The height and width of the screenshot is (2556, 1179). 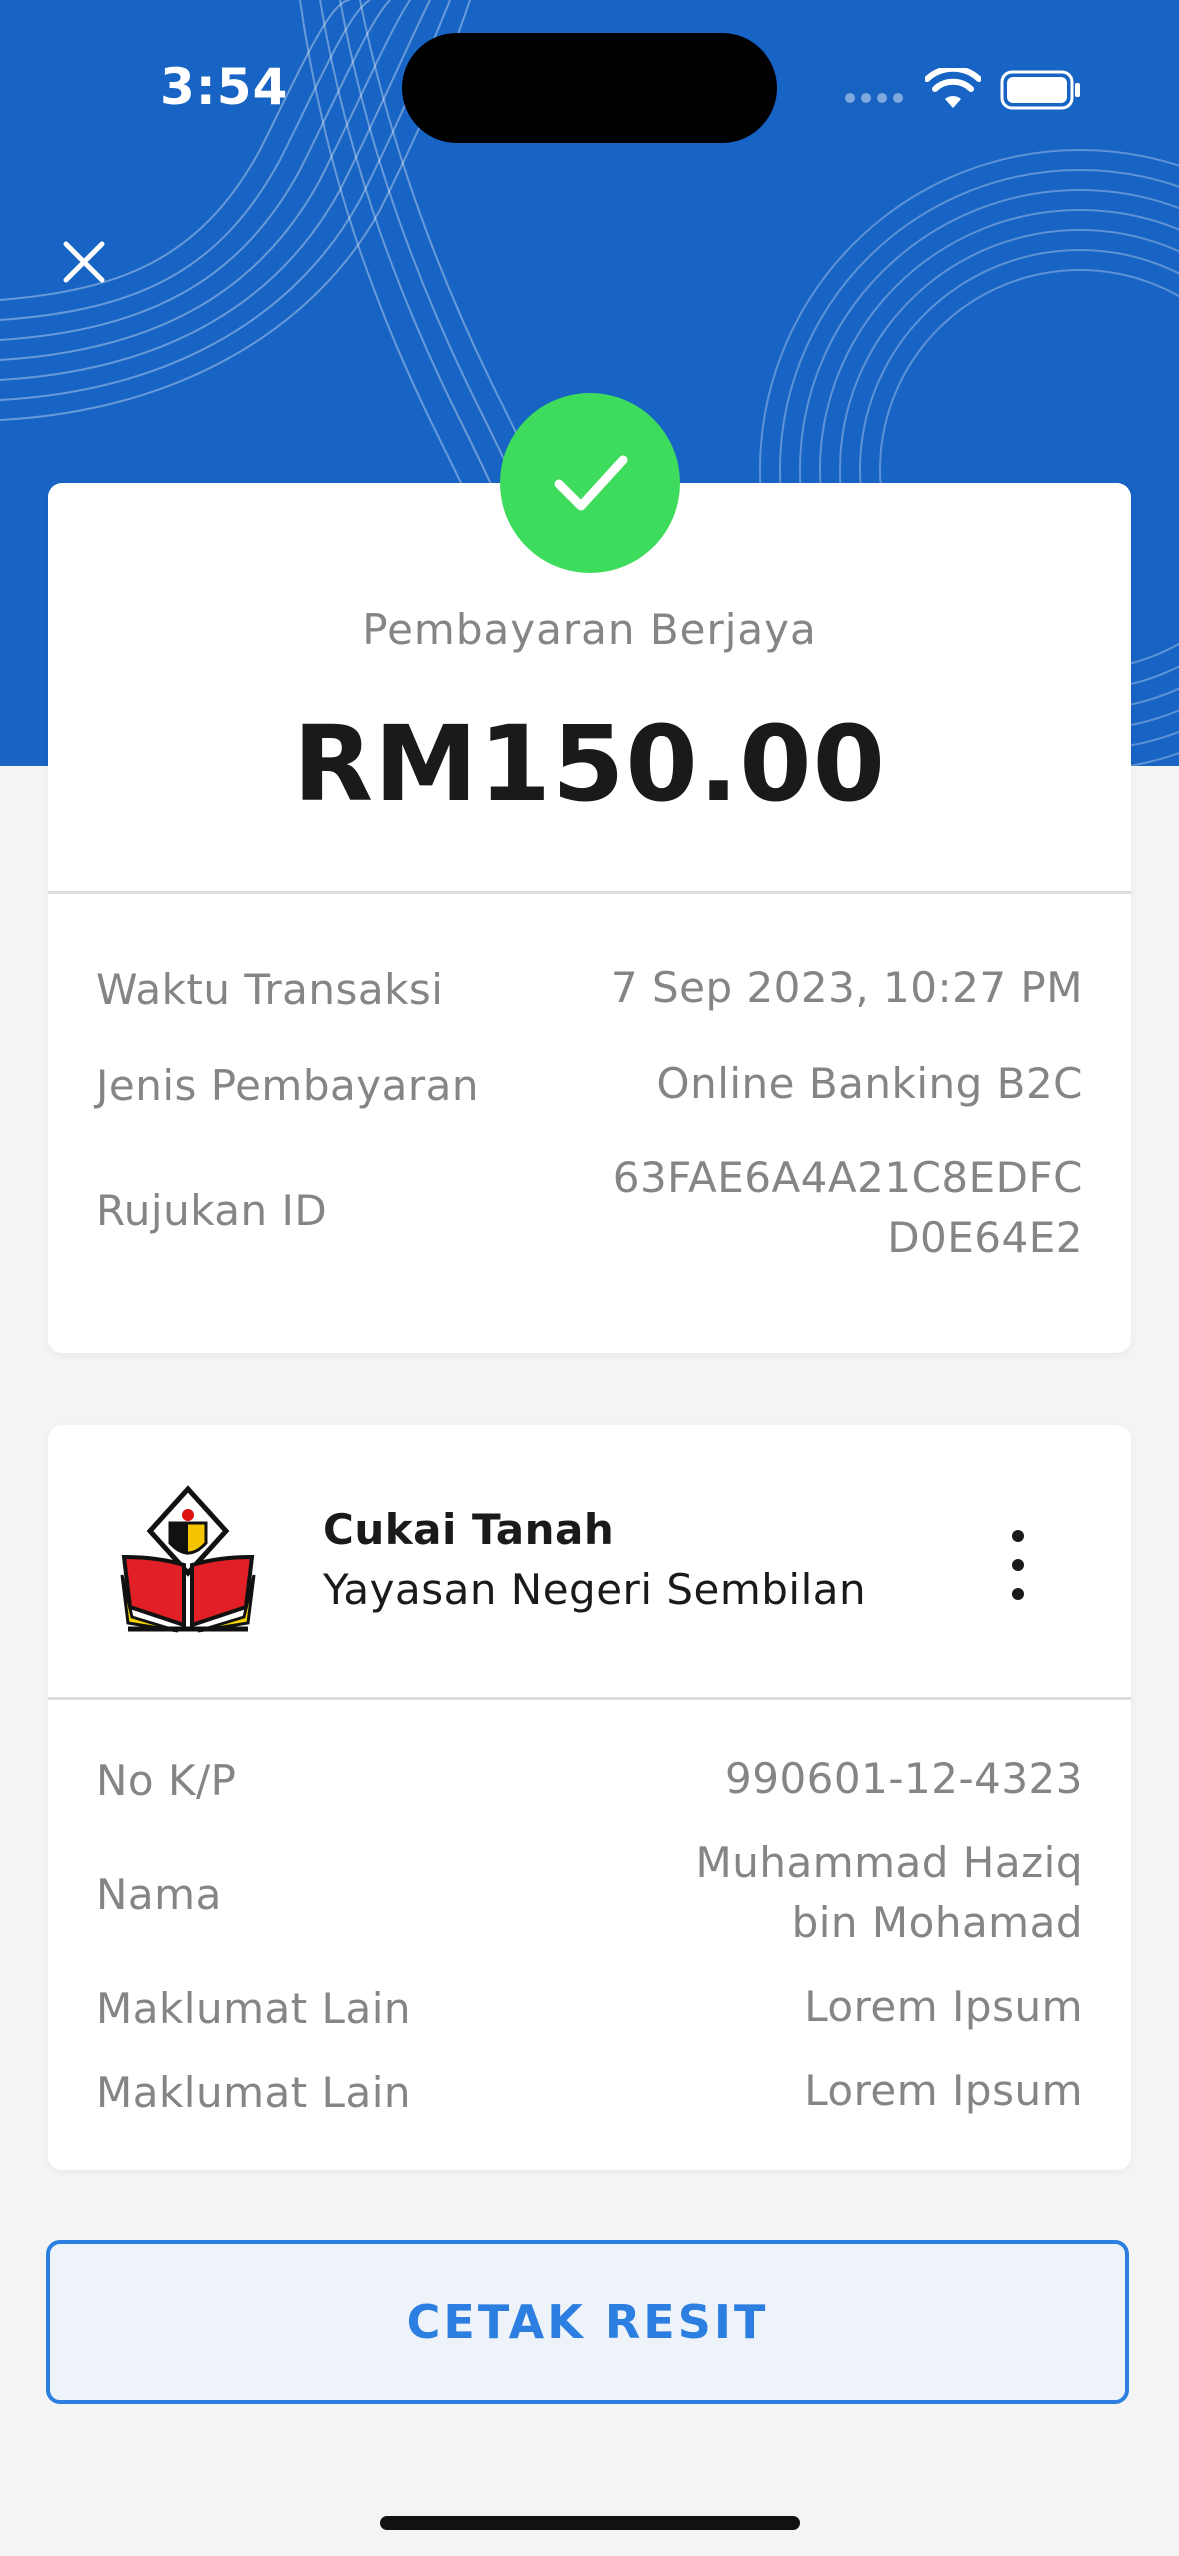 I want to click on close-icon, so click(x=84, y=262).